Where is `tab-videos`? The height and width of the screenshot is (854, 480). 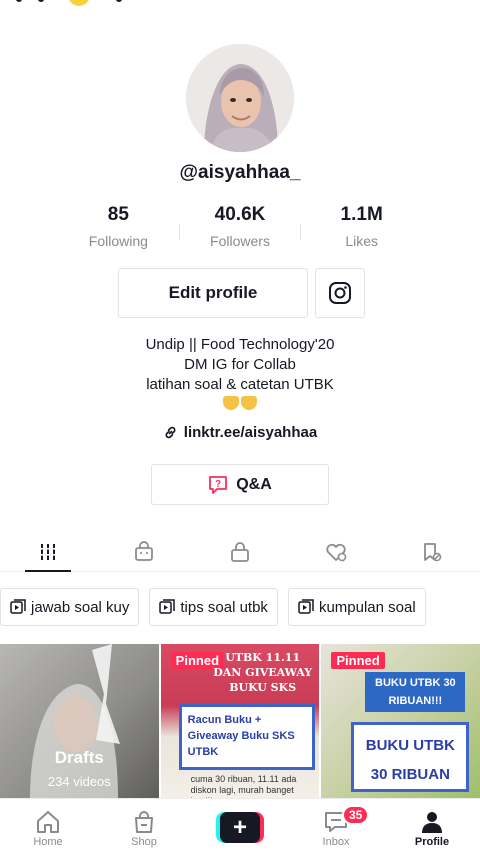 tab-videos is located at coordinates (48, 552).